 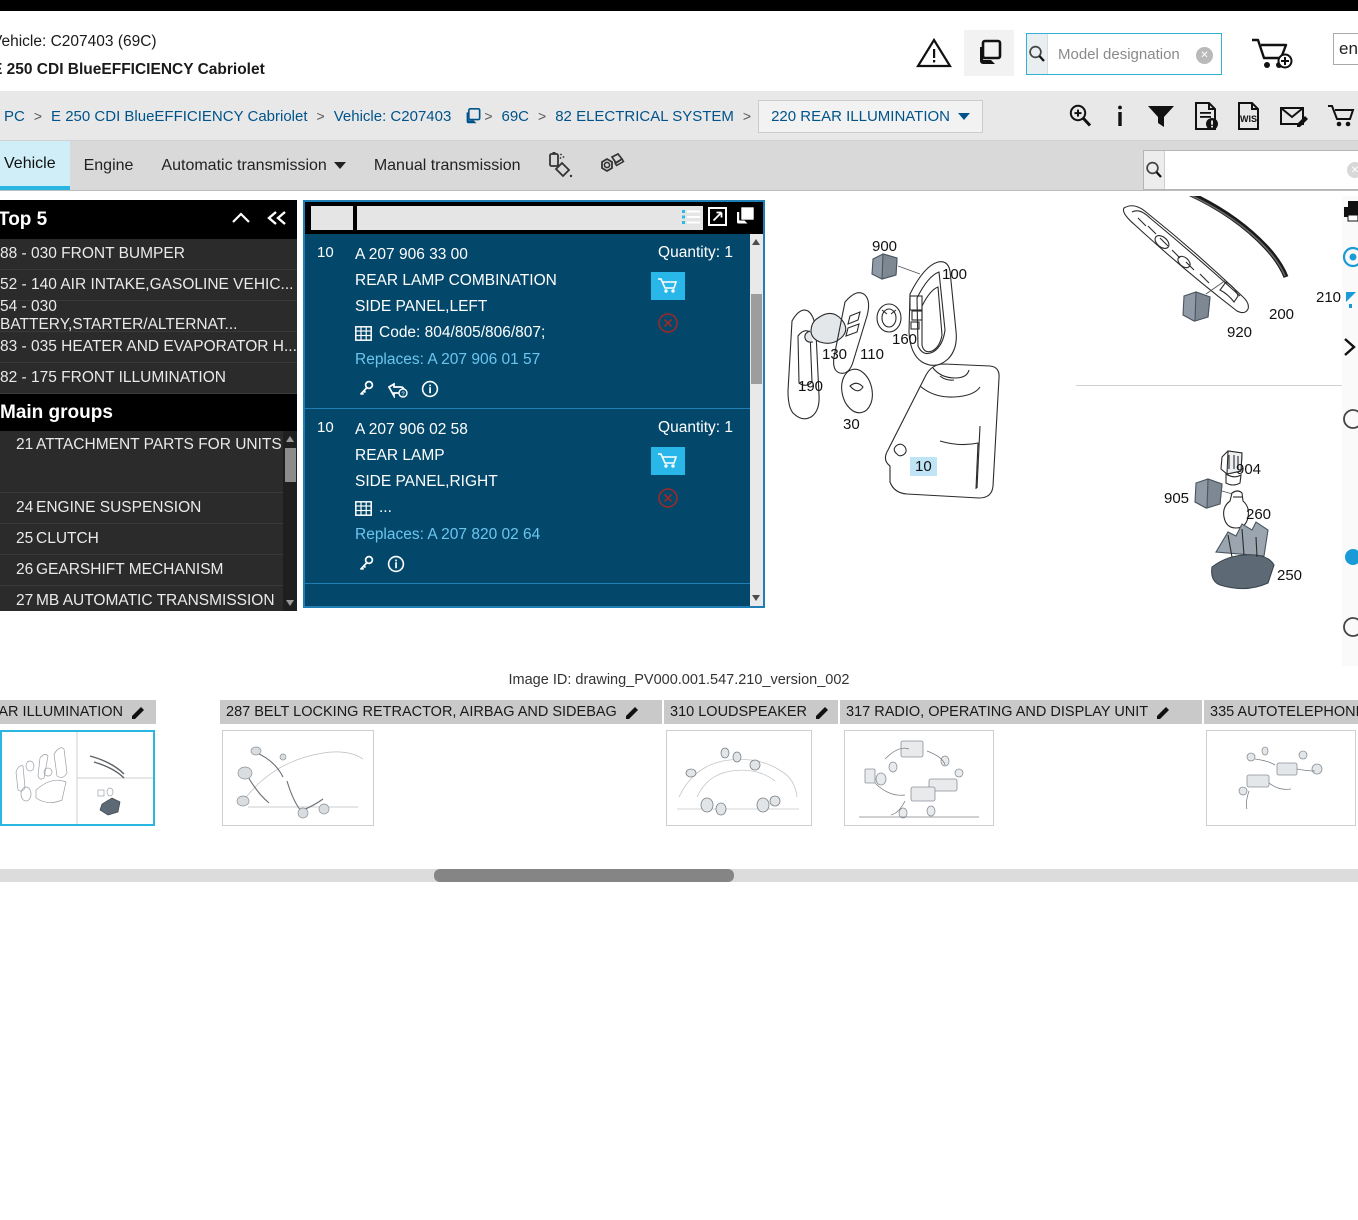 I want to click on tab-manual-transmission: Manual transmission, so click(x=447, y=165).